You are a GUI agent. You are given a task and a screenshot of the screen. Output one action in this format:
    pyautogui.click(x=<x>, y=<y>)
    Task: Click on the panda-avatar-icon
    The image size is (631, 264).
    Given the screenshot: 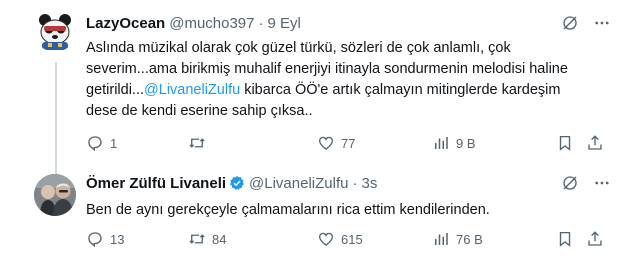 What is the action you would take?
    pyautogui.click(x=55, y=31)
    